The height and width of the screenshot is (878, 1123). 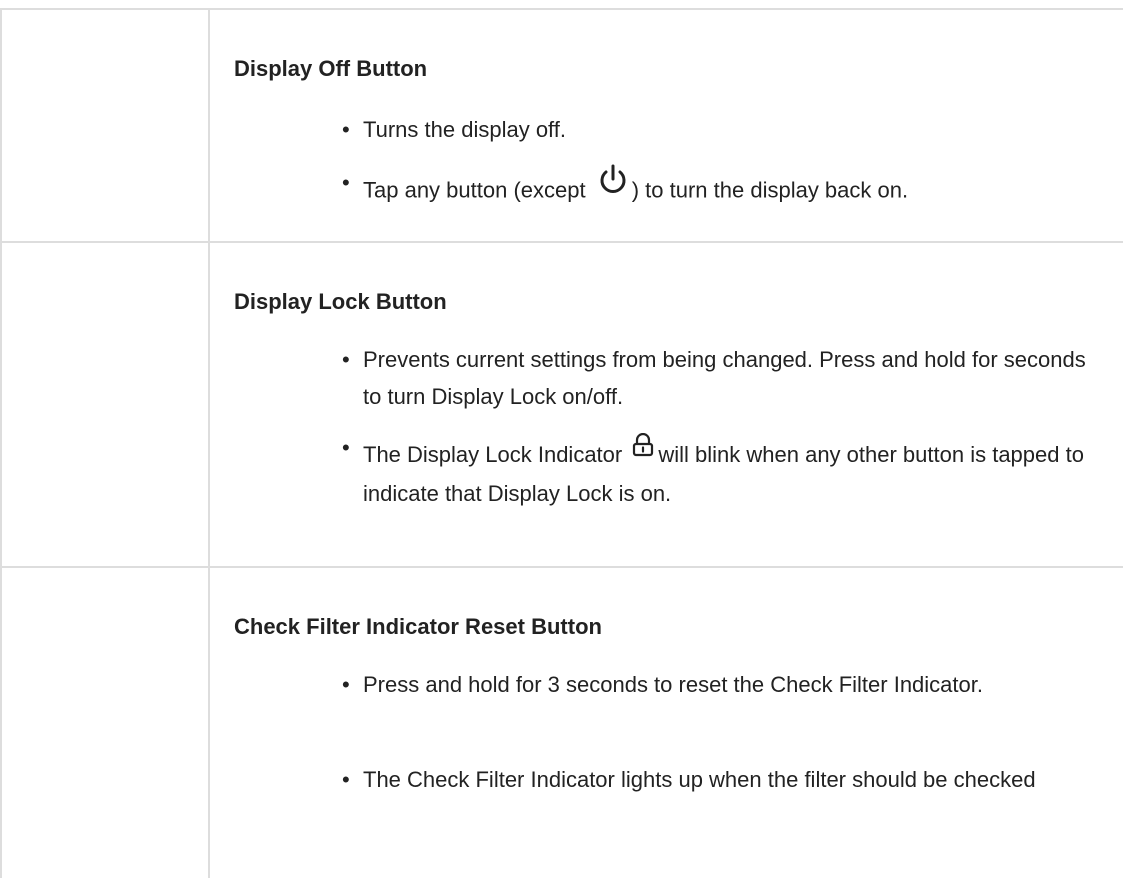 What do you see at coordinates (418, 626) in the screenshot?
I see `row-title: Check Filter Indicator Reset Button` at bounding box center [418, 626].